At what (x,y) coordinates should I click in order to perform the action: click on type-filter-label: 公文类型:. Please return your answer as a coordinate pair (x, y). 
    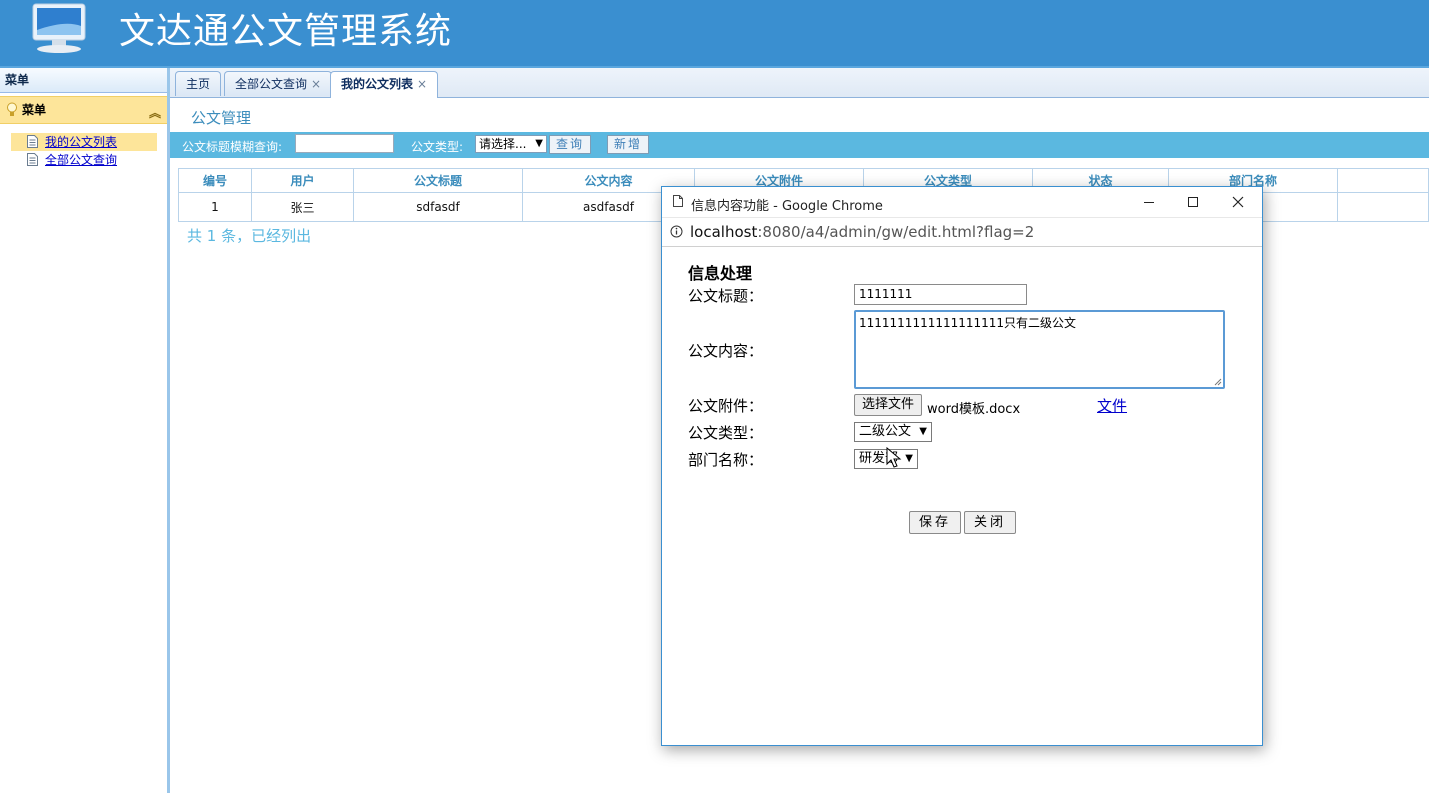
    Looking at the image, I should click on (437, 147).